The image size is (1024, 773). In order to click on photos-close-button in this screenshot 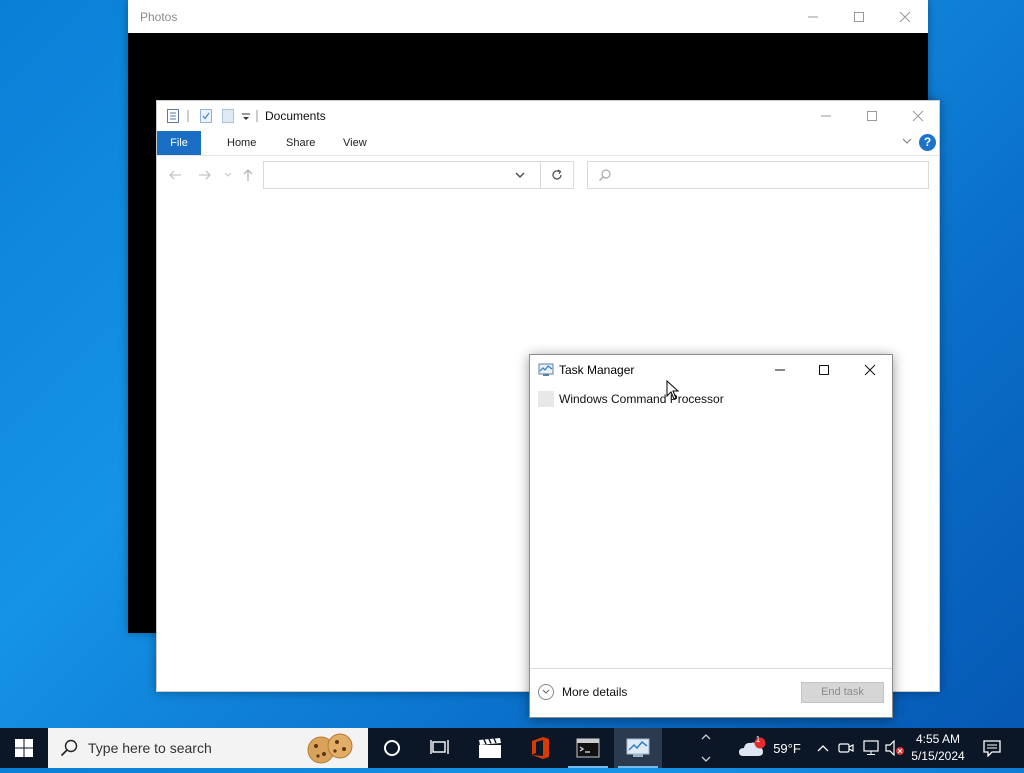, I will do `click(905, 16)`.